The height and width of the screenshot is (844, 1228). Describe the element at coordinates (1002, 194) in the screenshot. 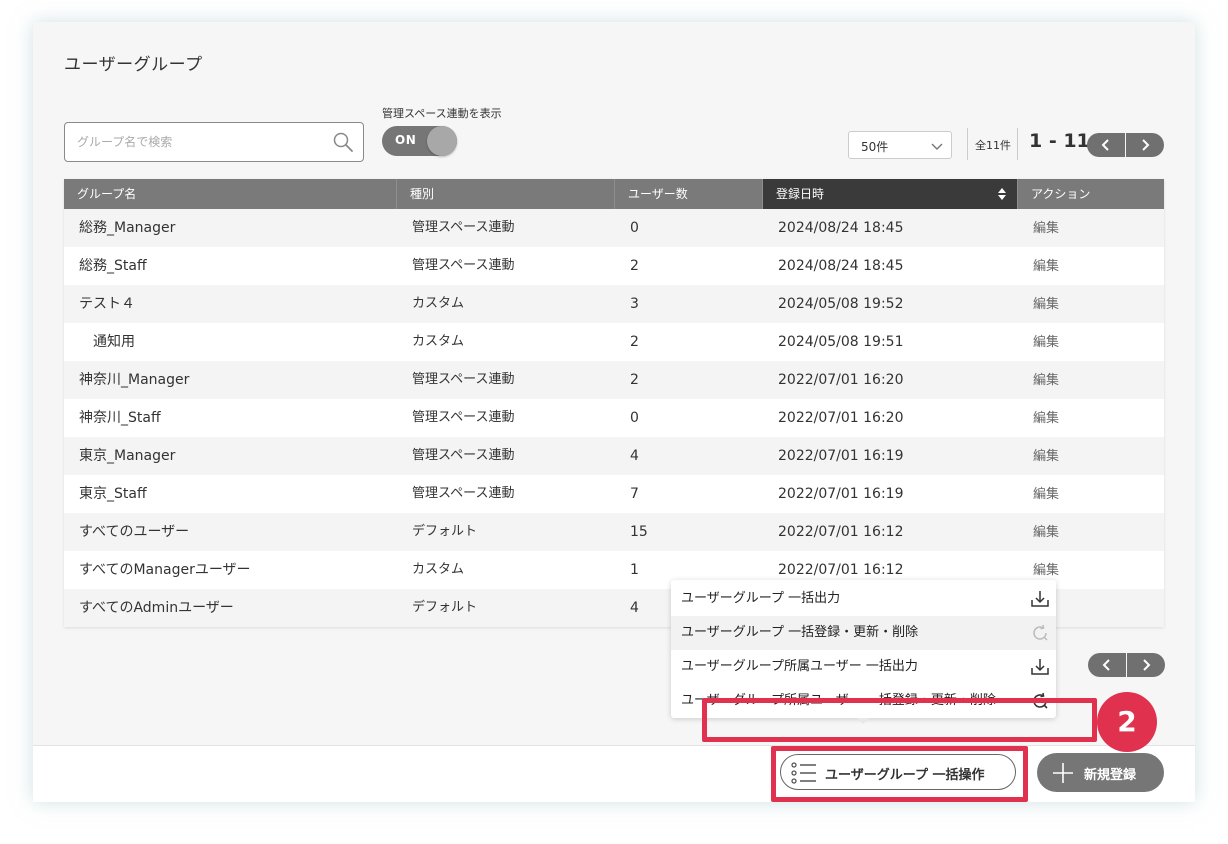

I see `sort-icon` at that location.